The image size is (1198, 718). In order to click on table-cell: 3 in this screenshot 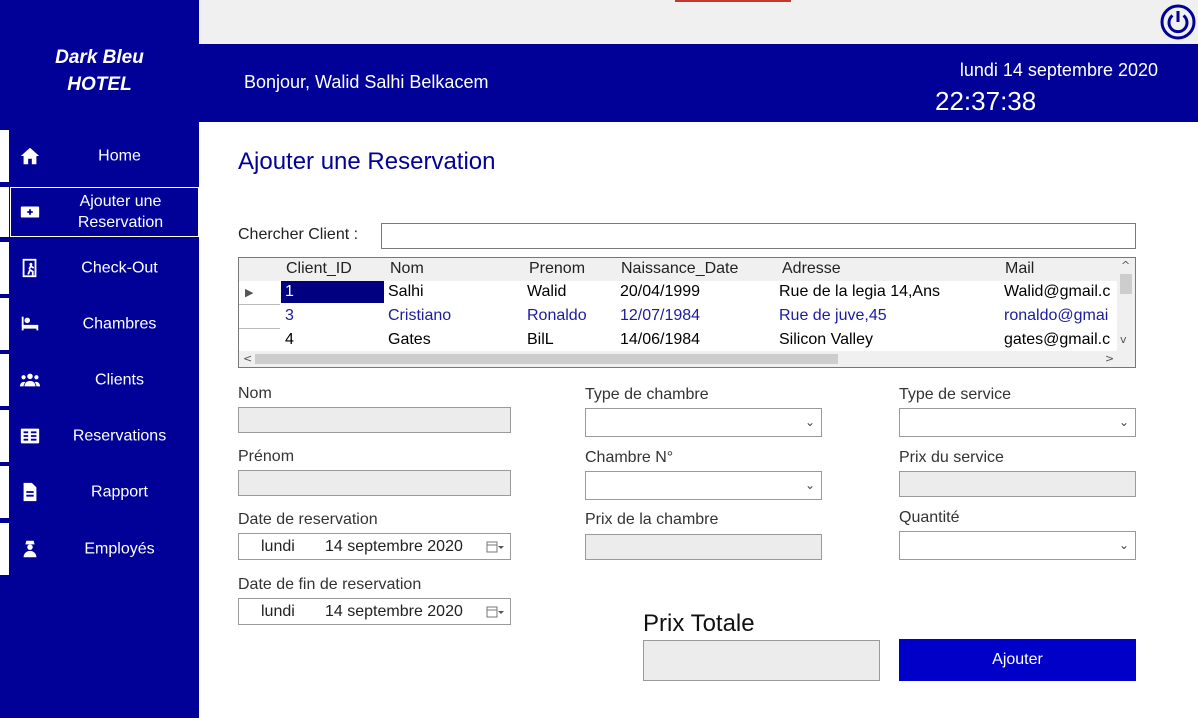, I will do `click(289, 316)`.